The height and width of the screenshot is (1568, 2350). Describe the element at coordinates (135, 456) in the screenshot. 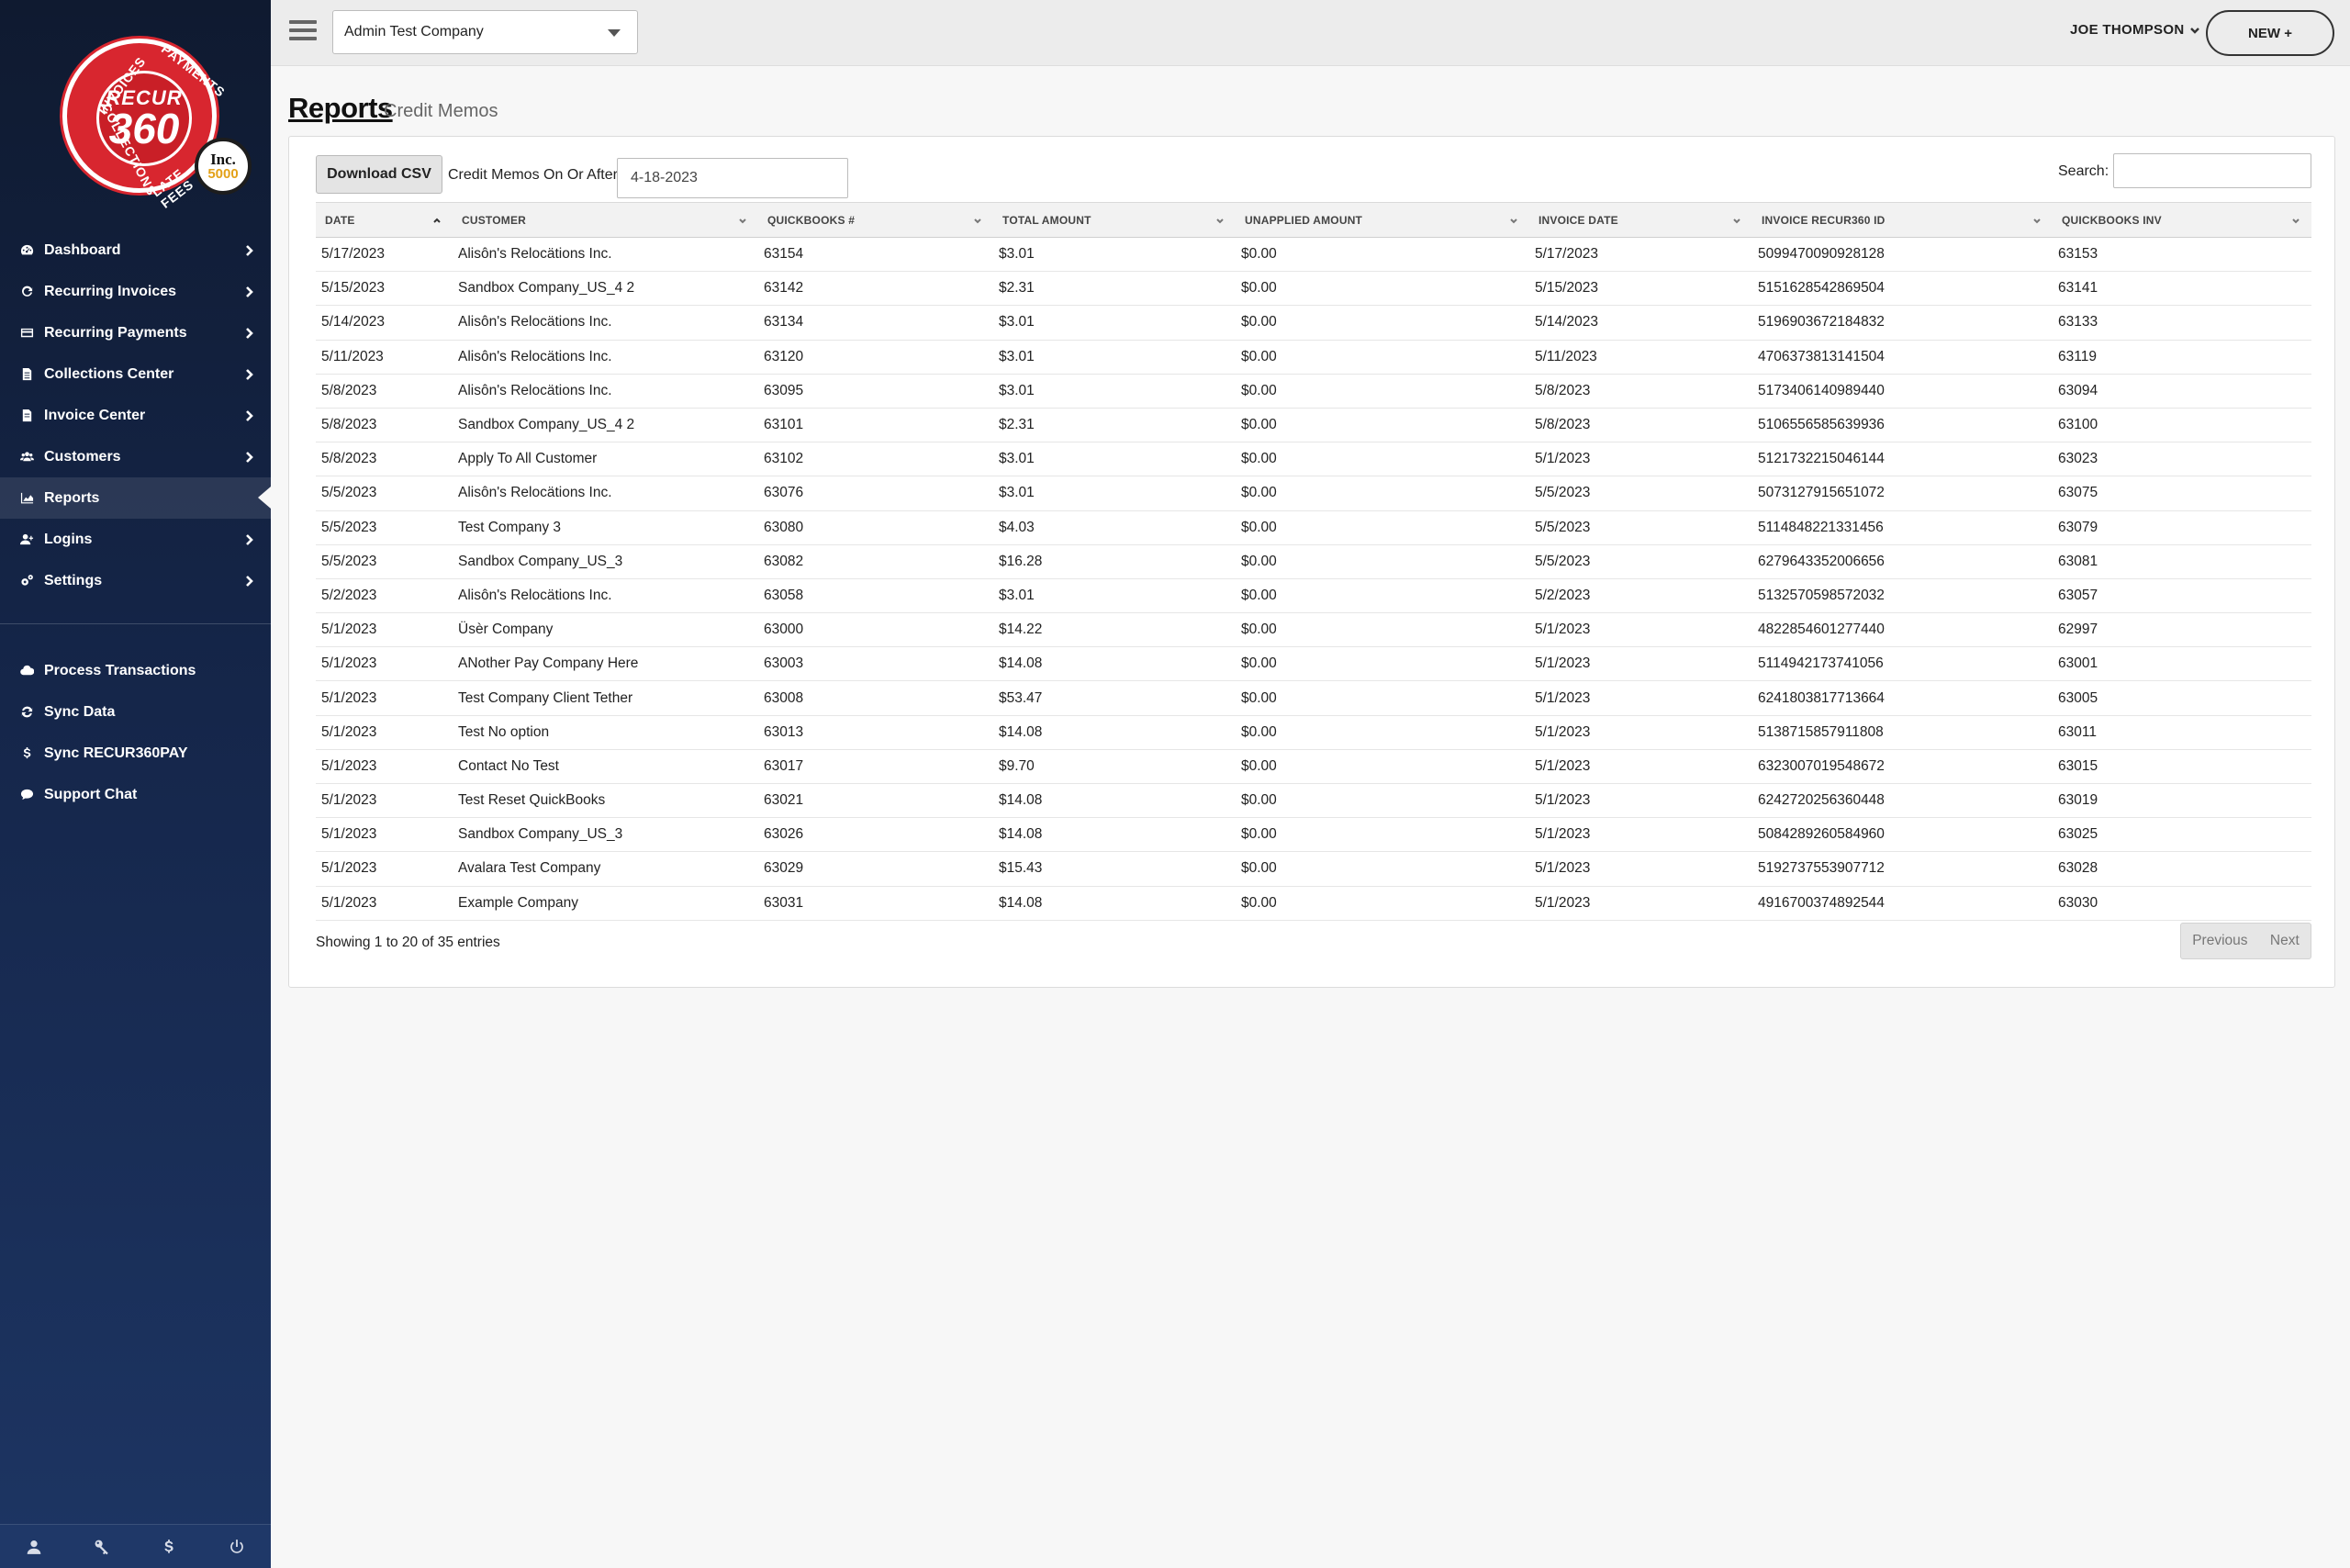

I see `sidebar-item-customers: Customers` at that location.